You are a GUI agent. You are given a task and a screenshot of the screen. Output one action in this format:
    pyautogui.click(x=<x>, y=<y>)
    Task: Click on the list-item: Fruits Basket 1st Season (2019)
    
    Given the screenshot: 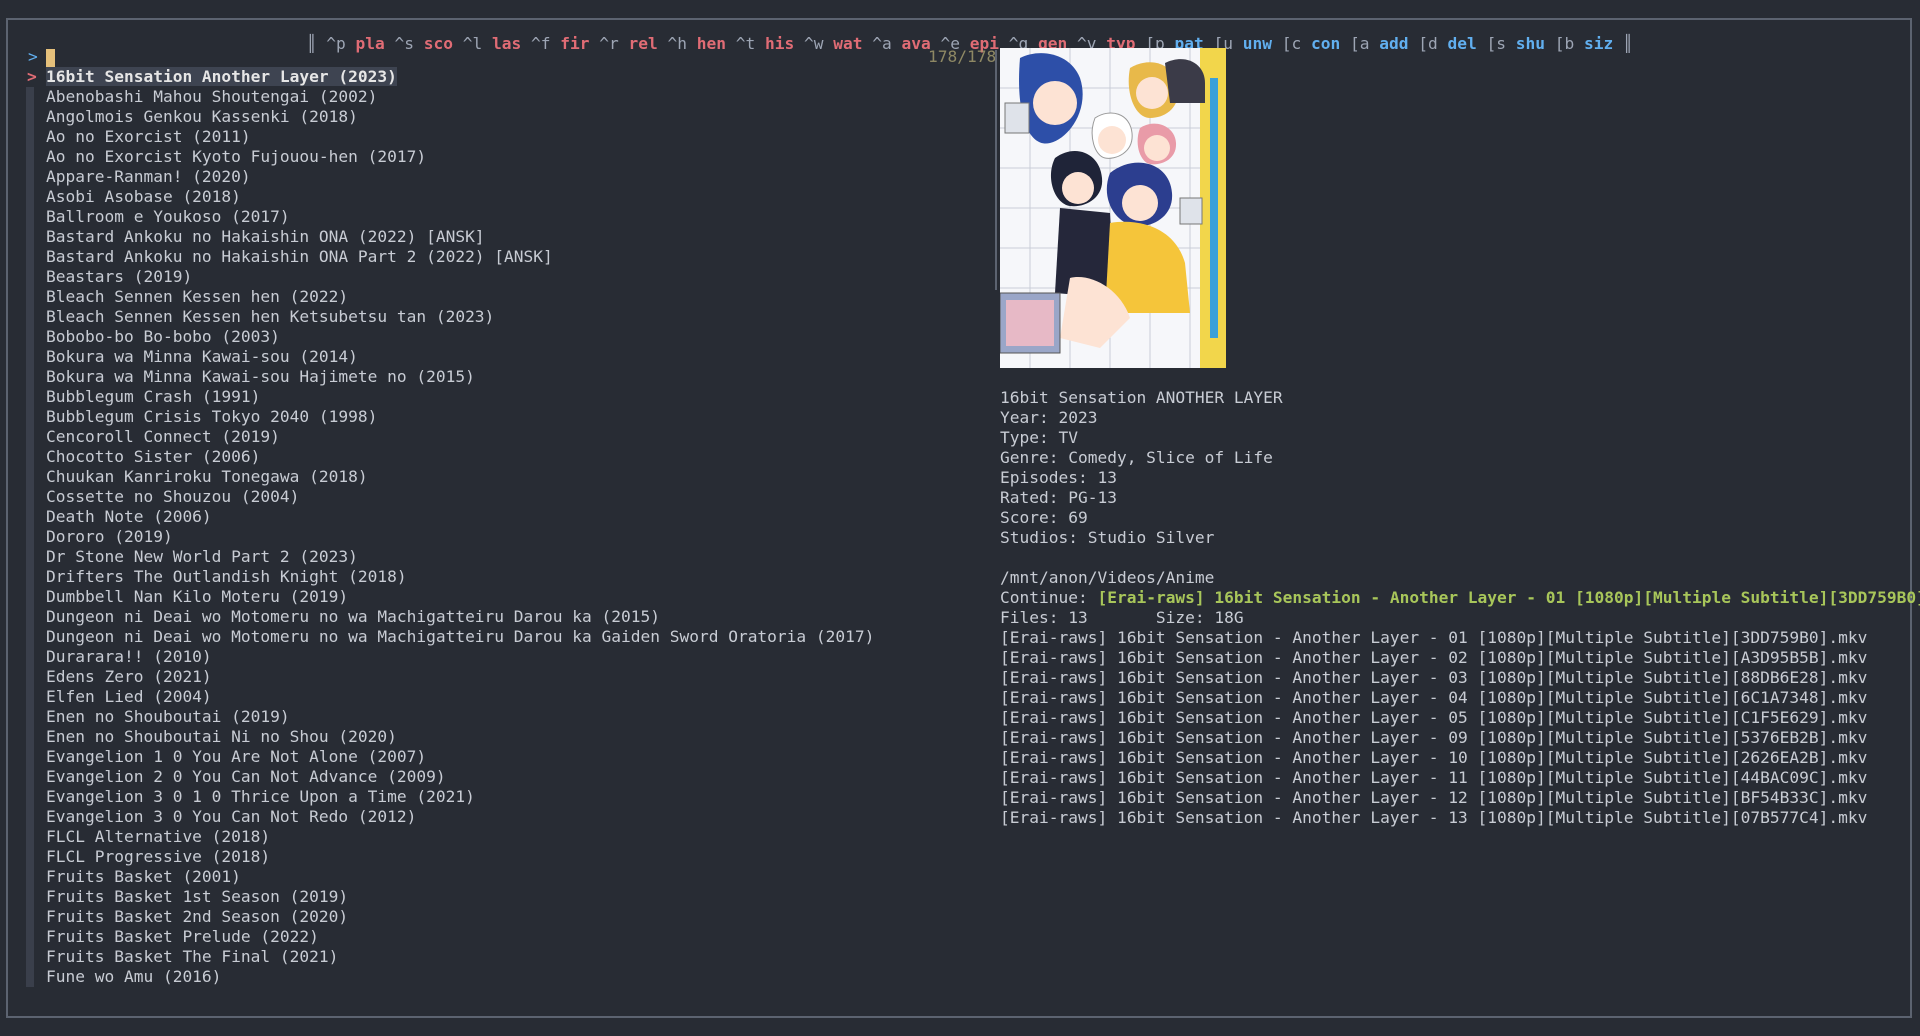 What is the action you would take?
    pyautogui.click(x=450, y=897)
    